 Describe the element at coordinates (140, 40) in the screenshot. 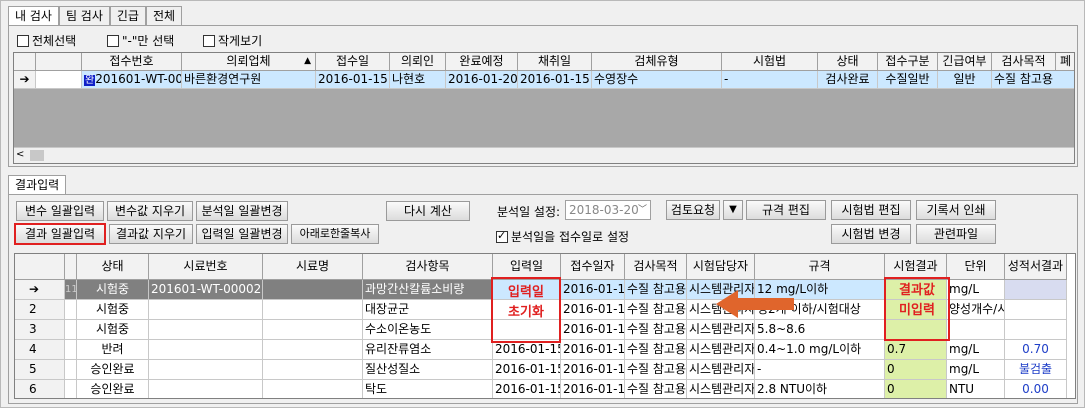

I see `dash-only-checkbox: "-"만 선택` at that location.